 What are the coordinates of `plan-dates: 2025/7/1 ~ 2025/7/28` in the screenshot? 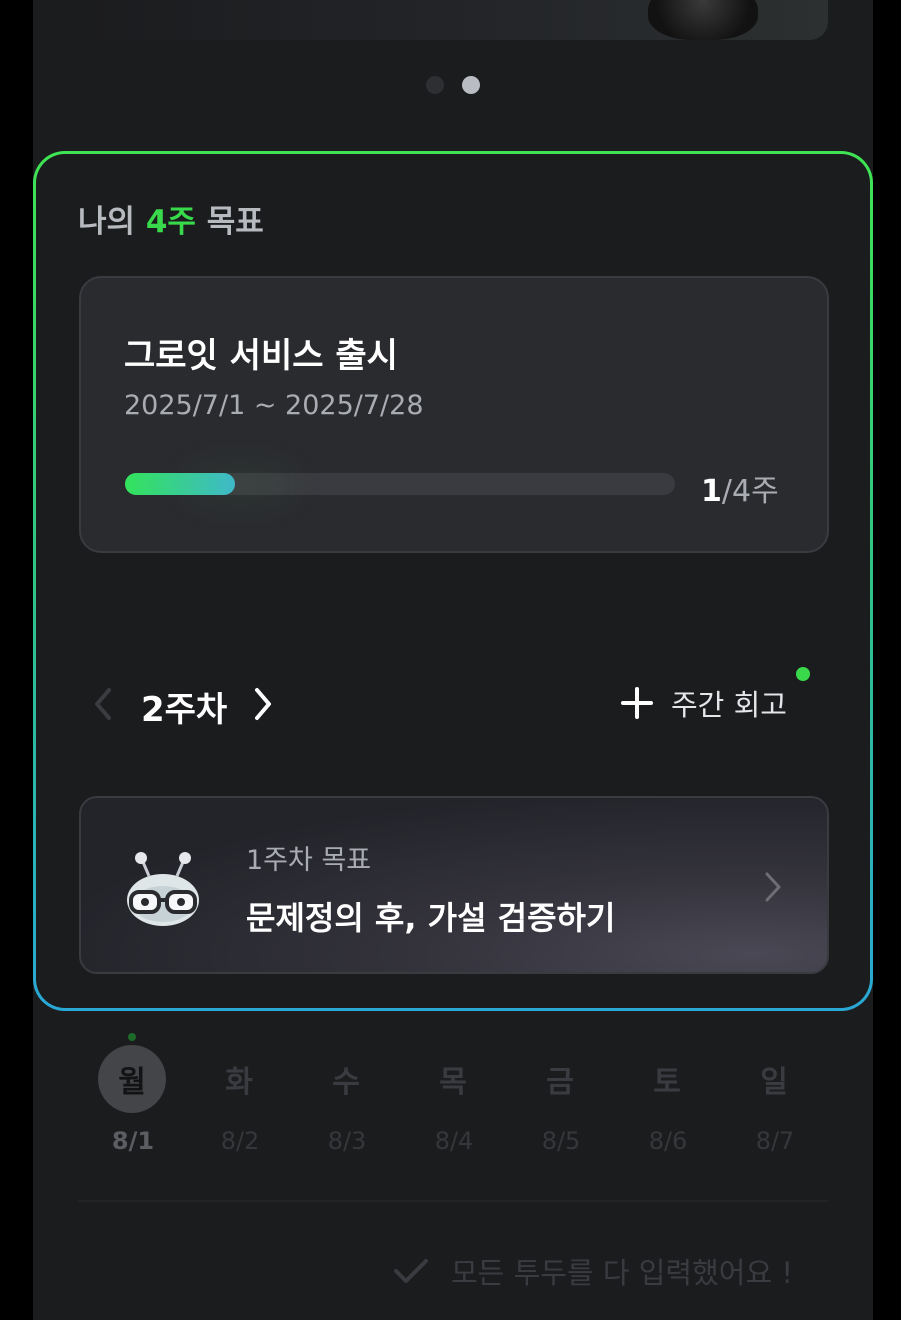 It's located at (274, 405).